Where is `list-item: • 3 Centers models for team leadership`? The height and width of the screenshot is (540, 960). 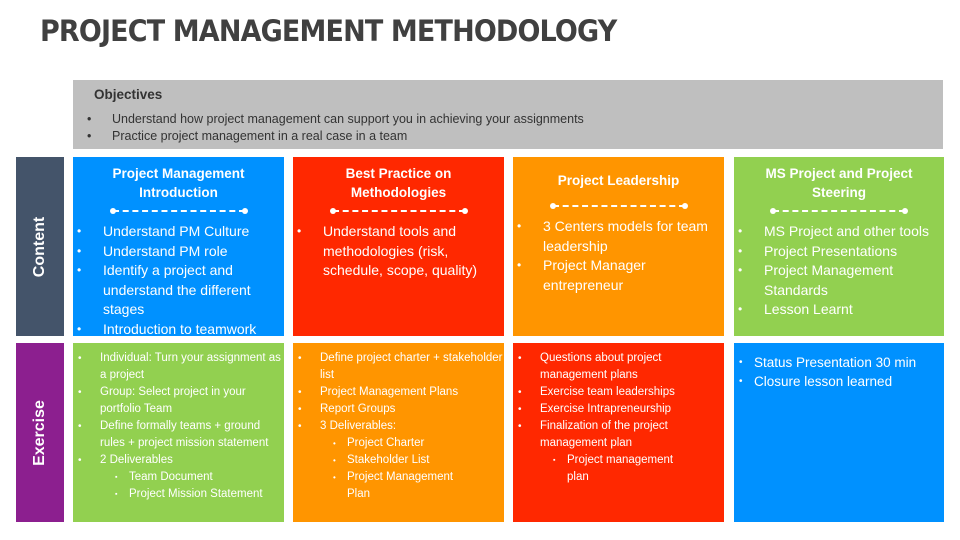
list-item: • 3 Centers models for team leadership is located at coordinates (618, 236).